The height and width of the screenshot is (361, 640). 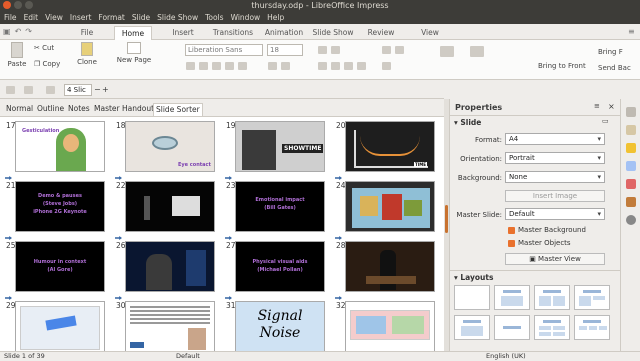 I want to click on new-page-button: New Page, so click(x=134, y=53).